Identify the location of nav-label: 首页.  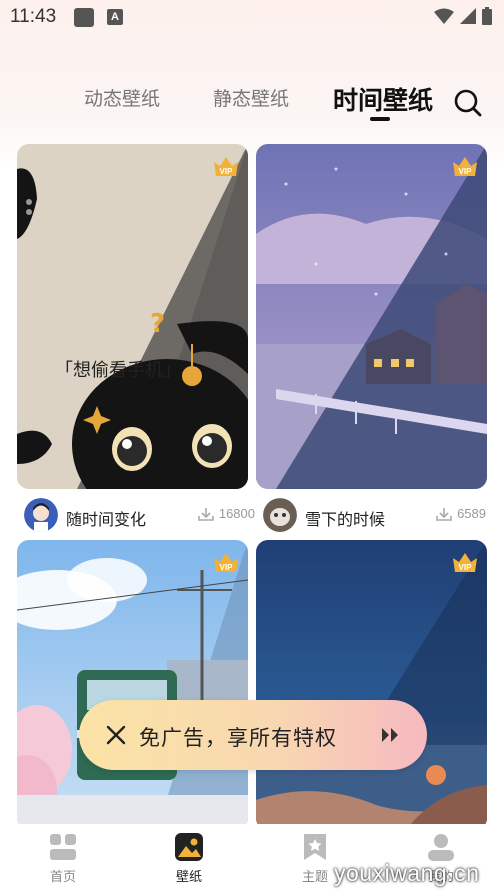
(62, 877).